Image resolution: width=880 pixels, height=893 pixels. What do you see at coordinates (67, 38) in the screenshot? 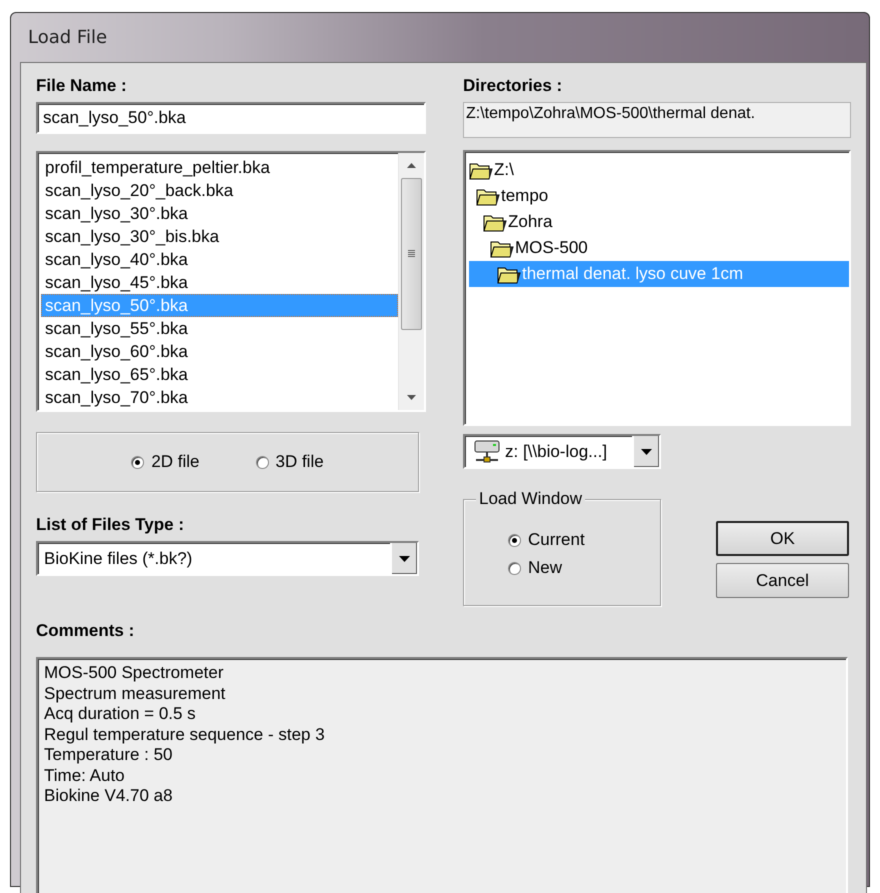
I see `window-title: Load File` at bounding box center [67, 38].